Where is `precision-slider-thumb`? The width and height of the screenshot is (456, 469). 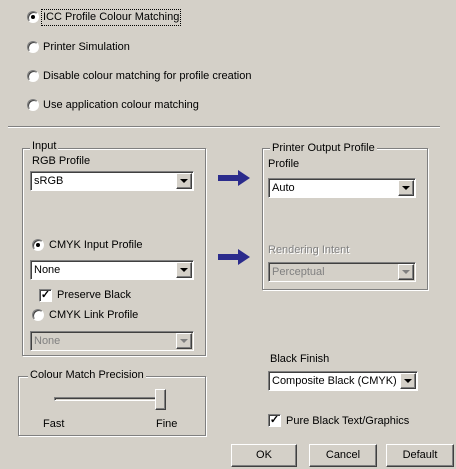 precision-slider-thumb is located at coordinates (160, 399).